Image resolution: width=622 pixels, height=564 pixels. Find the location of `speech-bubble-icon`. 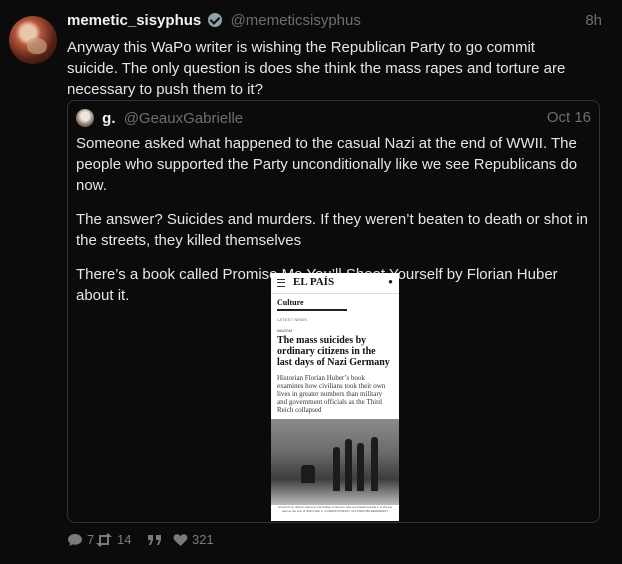

speech-bubble-icon is located at coordinates (75, 540).